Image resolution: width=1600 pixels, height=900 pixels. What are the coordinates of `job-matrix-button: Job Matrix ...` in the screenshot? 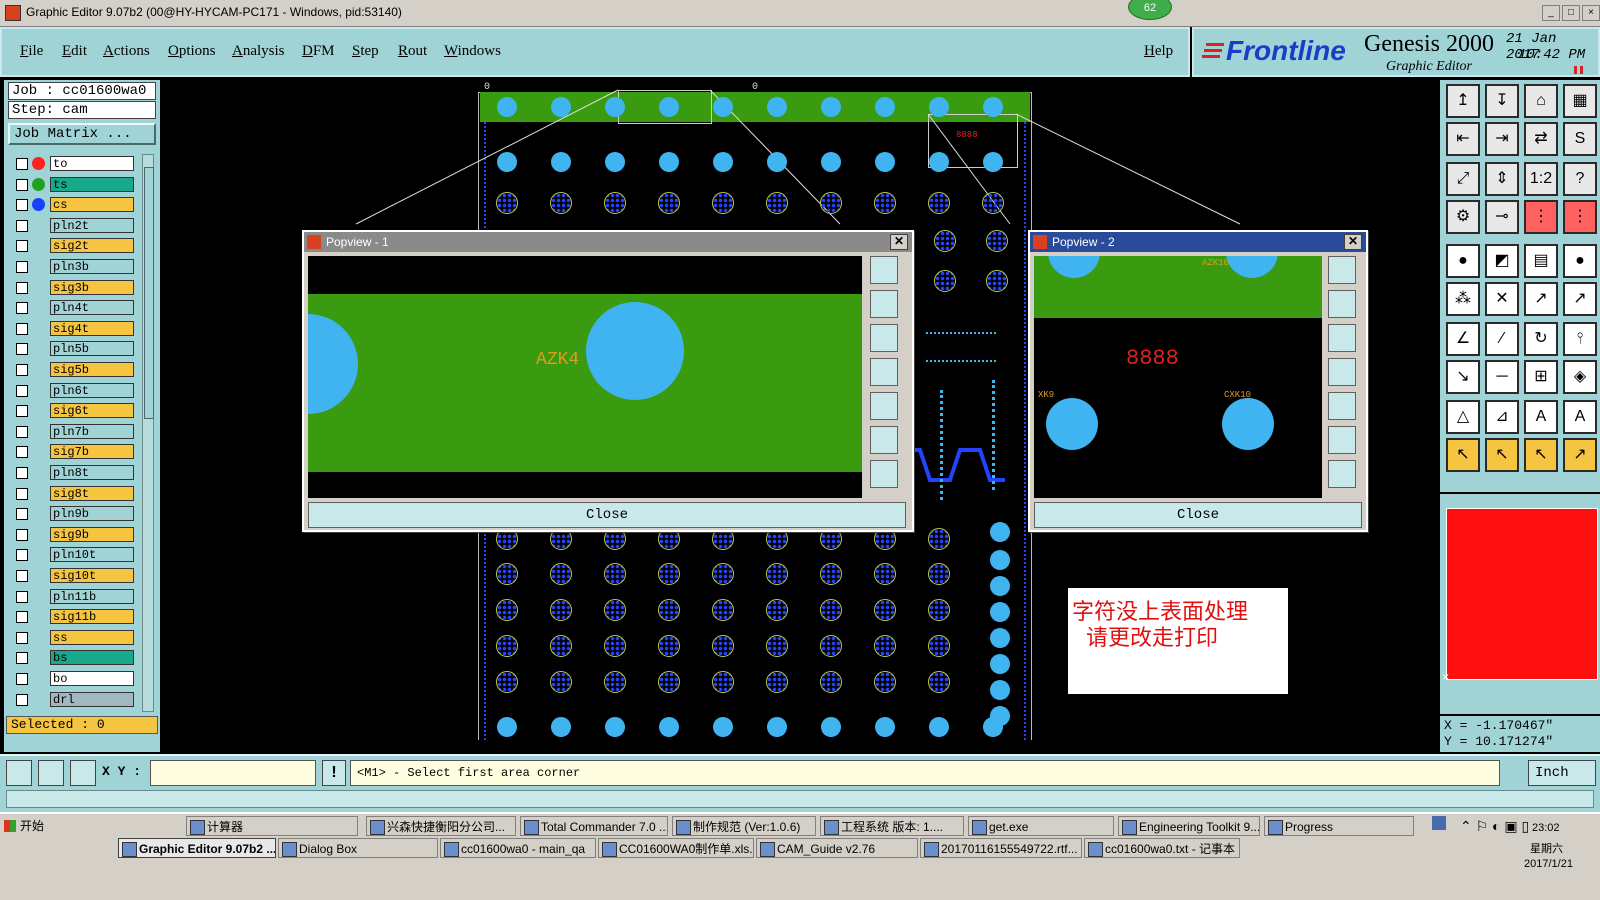 It's located at (82, 134).